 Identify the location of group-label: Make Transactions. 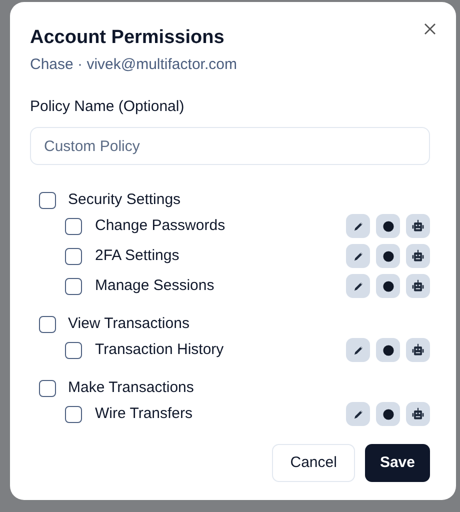
(131, 388).